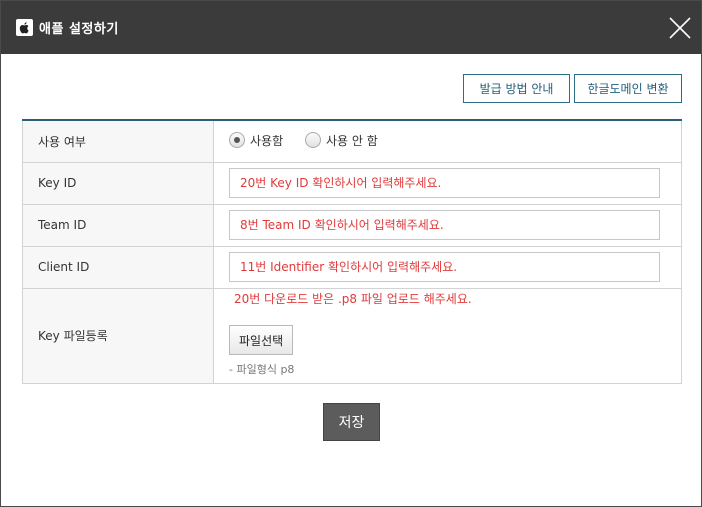 The image size is (702, 507). What do you see at coordinates (262, 369) in the screenshot?
I see `file-format-hint: - 파일형식 p8` at bounding box center [262, 369].